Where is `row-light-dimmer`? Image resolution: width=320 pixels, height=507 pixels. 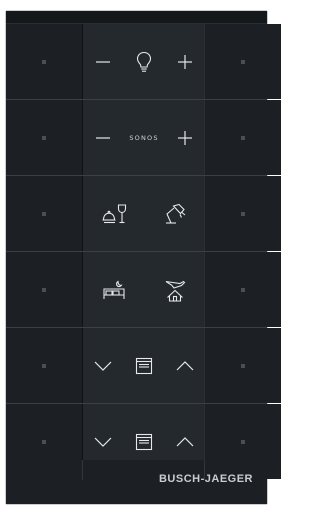
row-light-dimmer is located at coordinates (143, 62).